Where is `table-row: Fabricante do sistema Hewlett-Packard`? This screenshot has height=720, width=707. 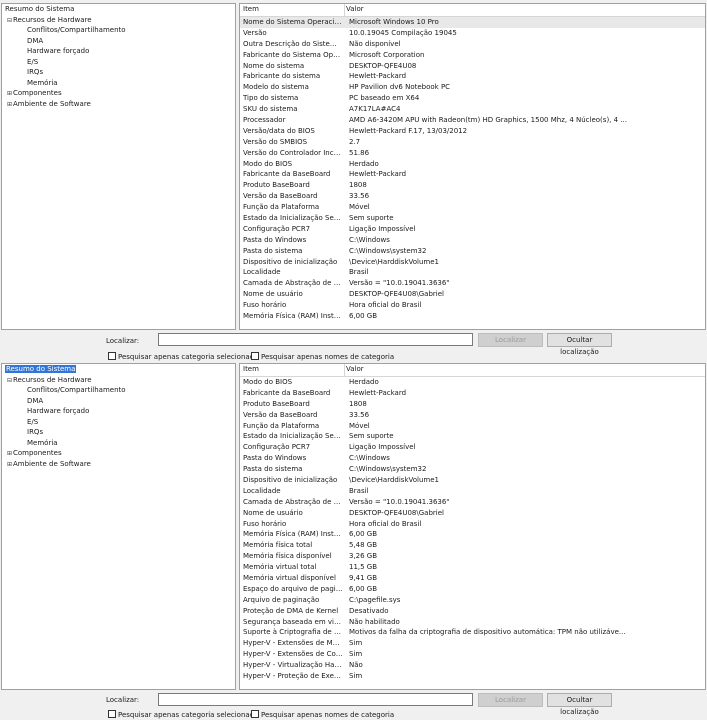
table-row: Fabricante do sistema Hewlett-Packard is located at coordinates (472, 76).